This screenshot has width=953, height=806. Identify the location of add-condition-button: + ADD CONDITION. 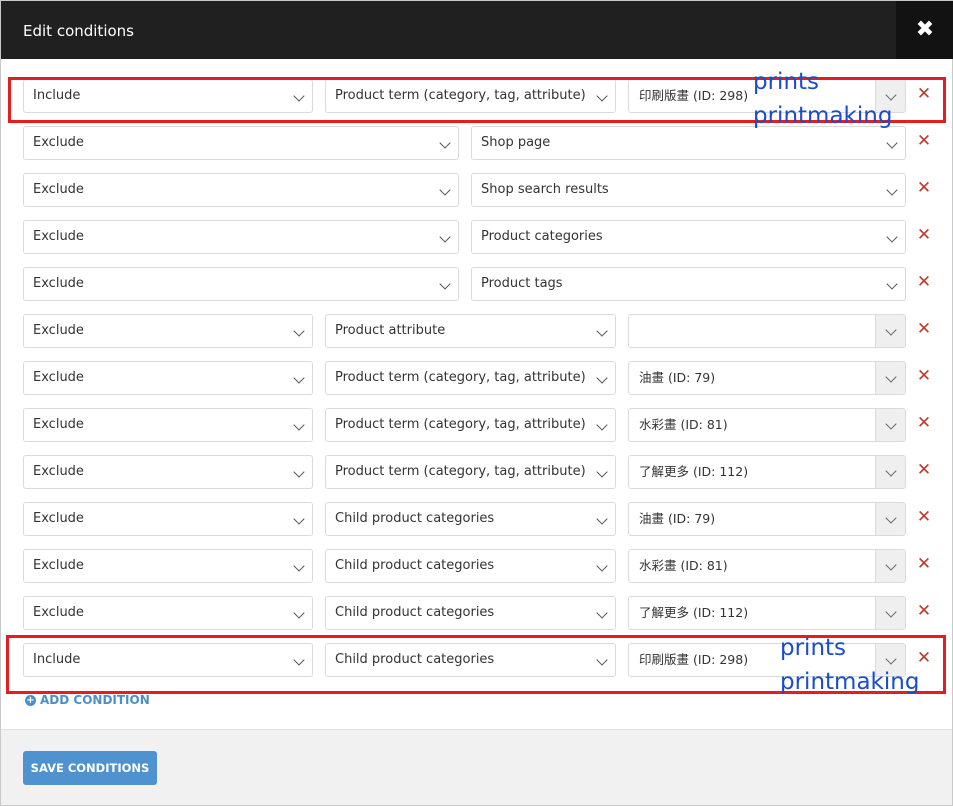
(87, 700).